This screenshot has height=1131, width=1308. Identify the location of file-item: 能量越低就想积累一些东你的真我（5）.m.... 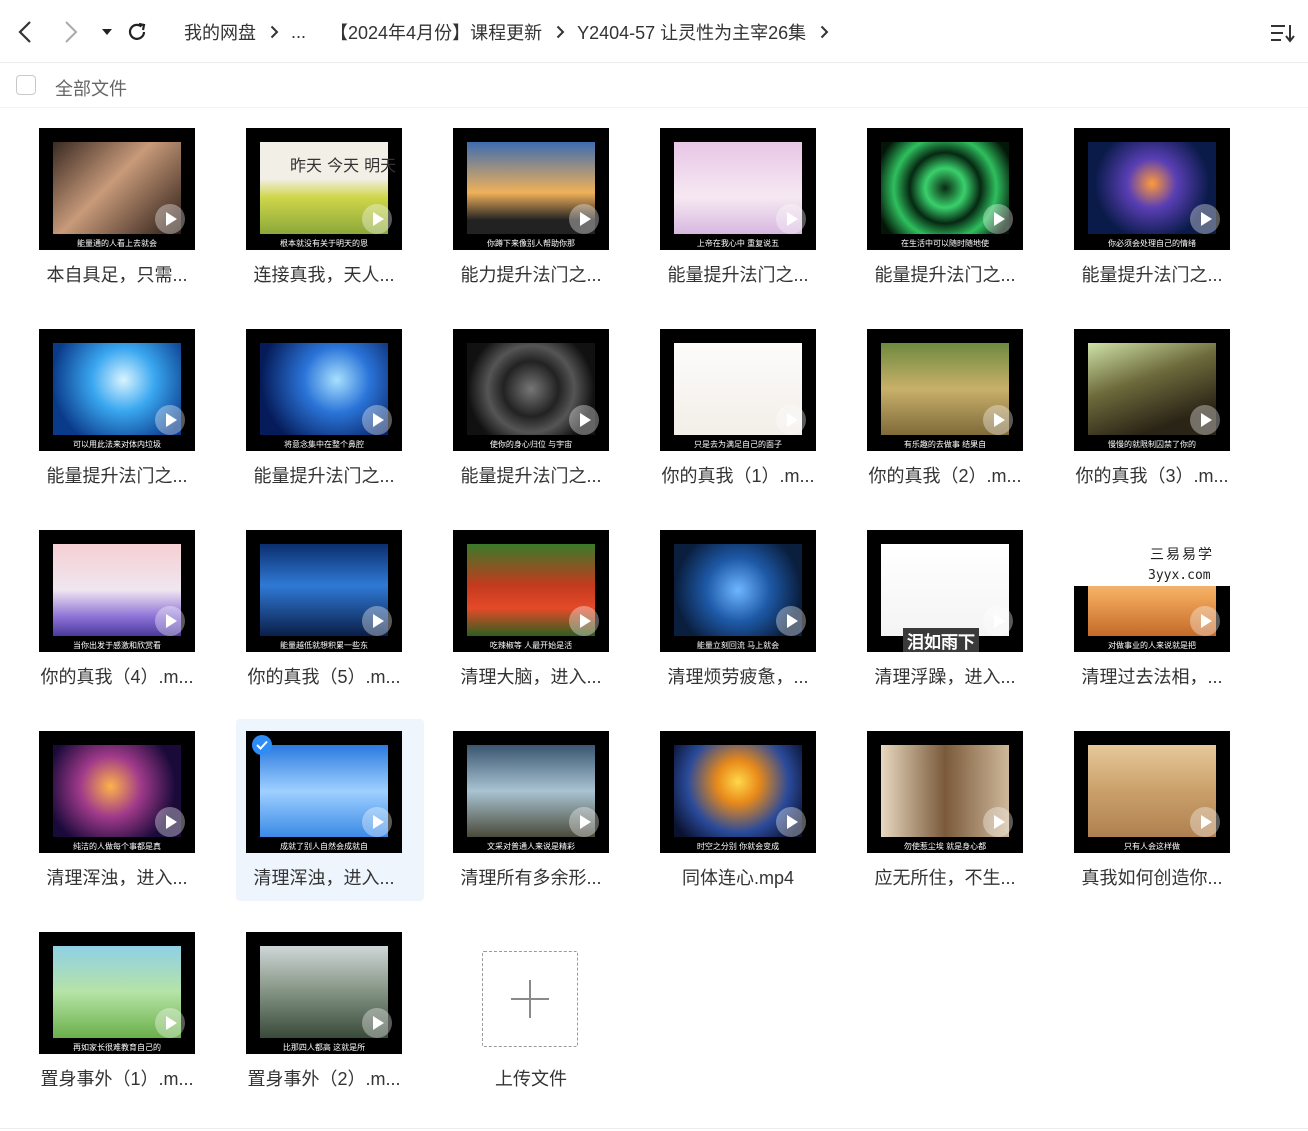
(330, 609).